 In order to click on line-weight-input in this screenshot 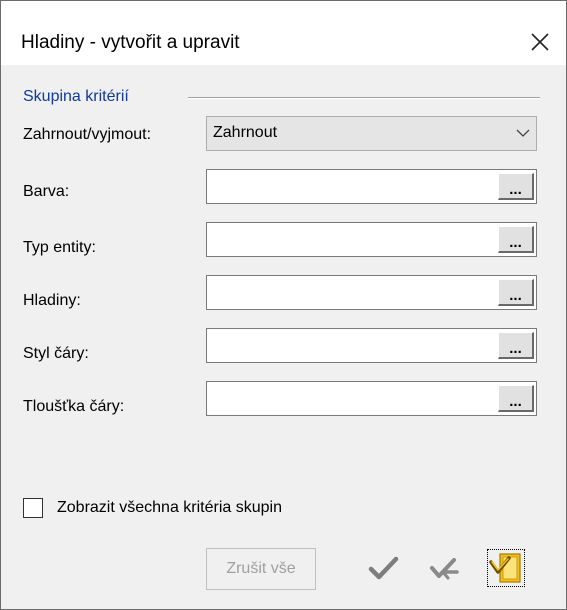, I will do `click(352, 398)`.